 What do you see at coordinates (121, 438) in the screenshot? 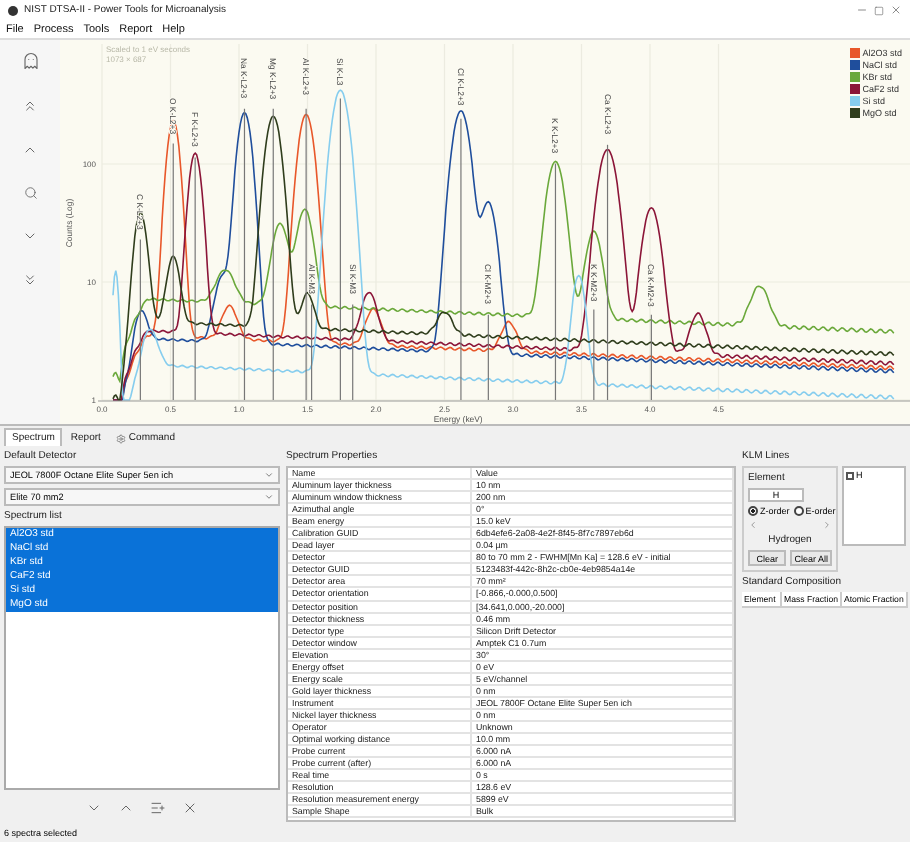
I see `gear-icon` at bounding box center [121, 438].